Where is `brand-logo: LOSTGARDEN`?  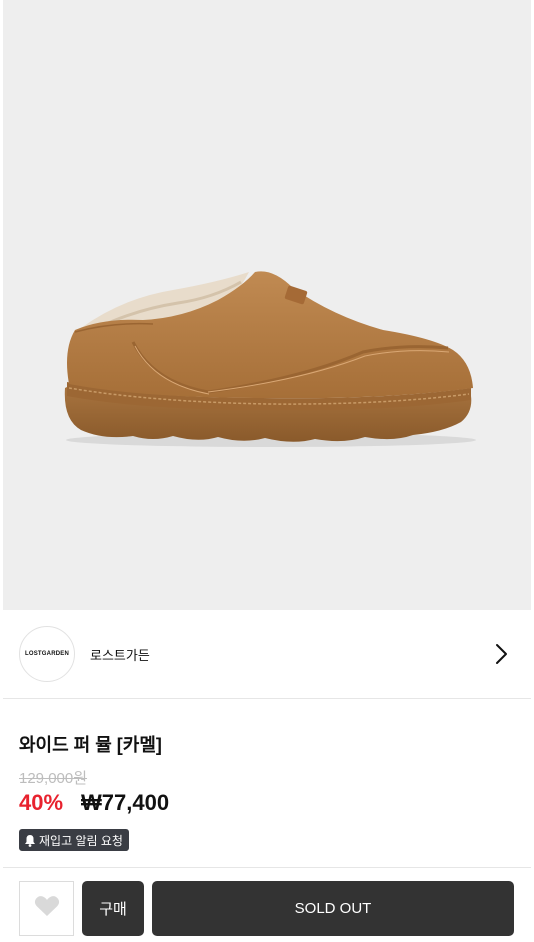
brand-logo: LOSTGARDEN is located at coordinates (47, 654).